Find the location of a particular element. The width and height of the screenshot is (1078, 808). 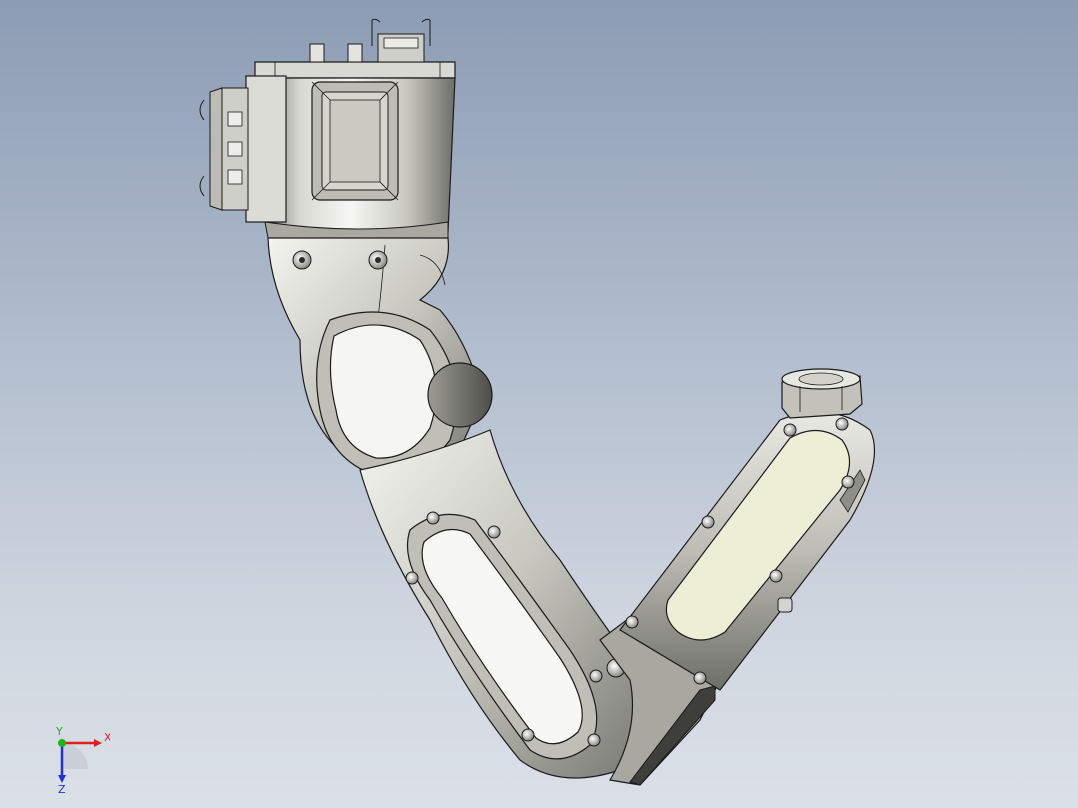

tool-flange is located at coordinates (822, 393).